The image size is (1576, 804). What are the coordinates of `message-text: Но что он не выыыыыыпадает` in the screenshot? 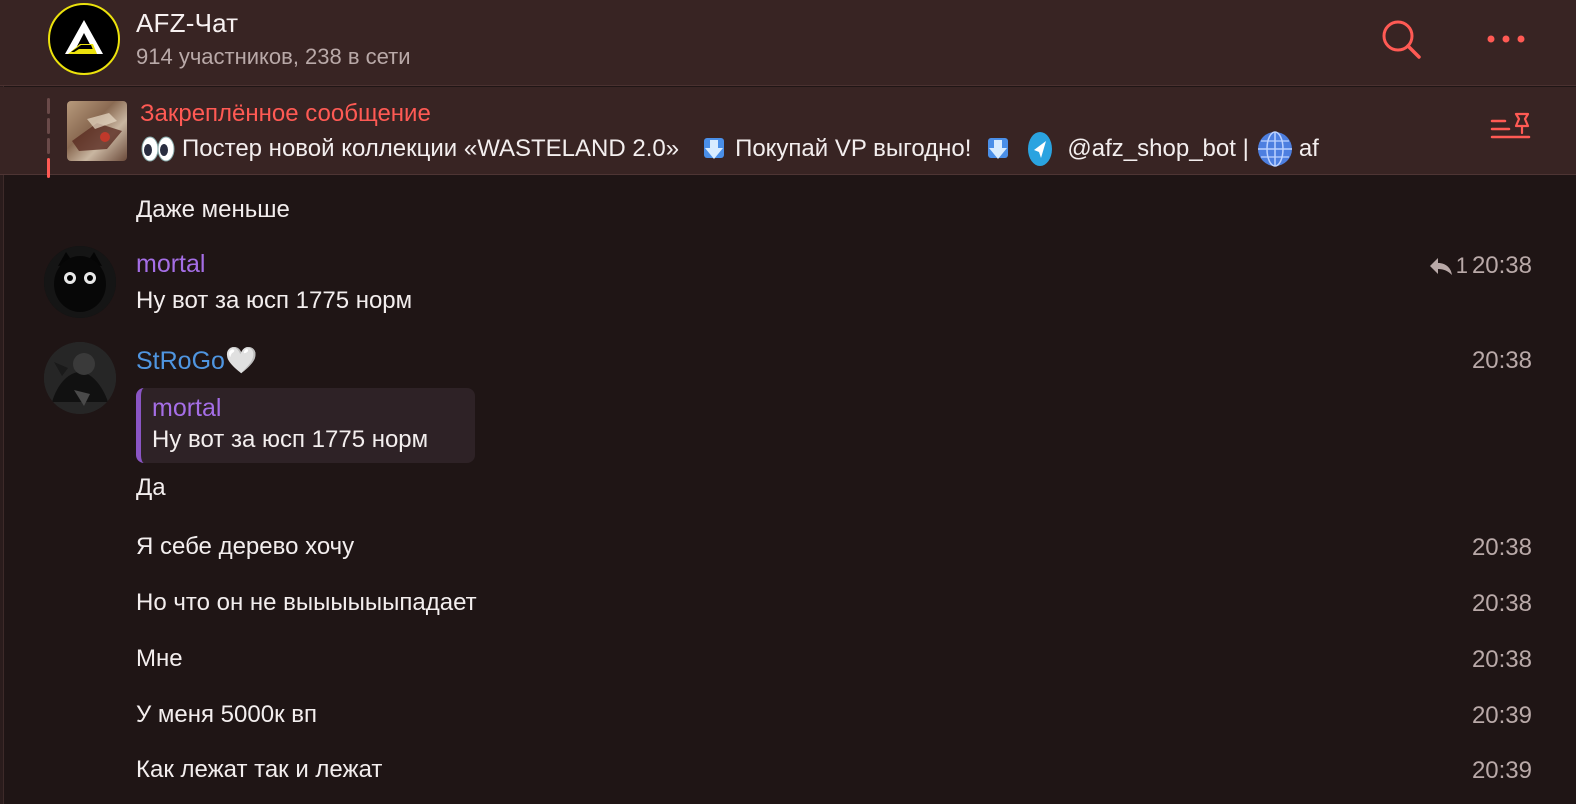 It's located at (306, 603).